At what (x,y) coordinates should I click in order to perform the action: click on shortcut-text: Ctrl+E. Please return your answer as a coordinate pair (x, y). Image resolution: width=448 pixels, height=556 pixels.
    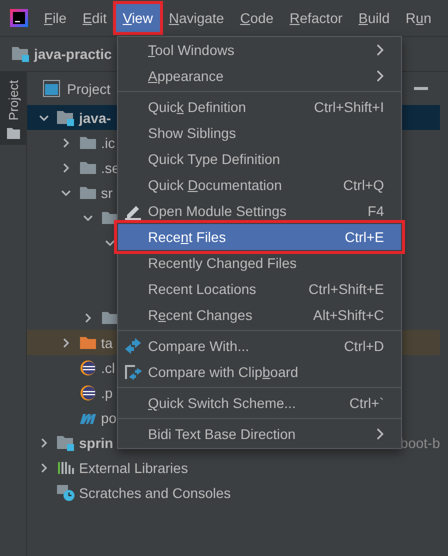
    Looking at the image, I should click on (364, 237).